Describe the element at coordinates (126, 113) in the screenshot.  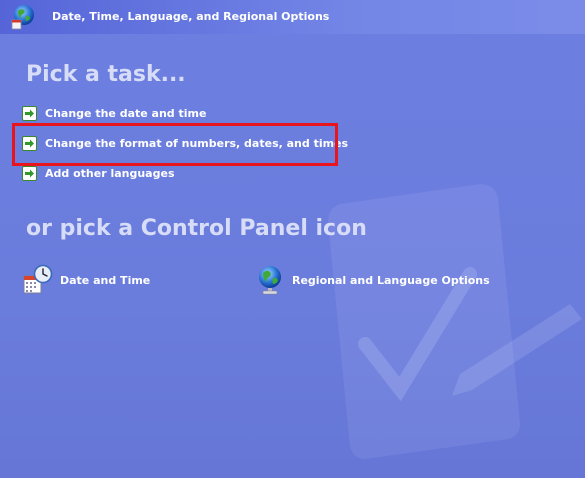
I see `task-label: Change the date and time` at that location.